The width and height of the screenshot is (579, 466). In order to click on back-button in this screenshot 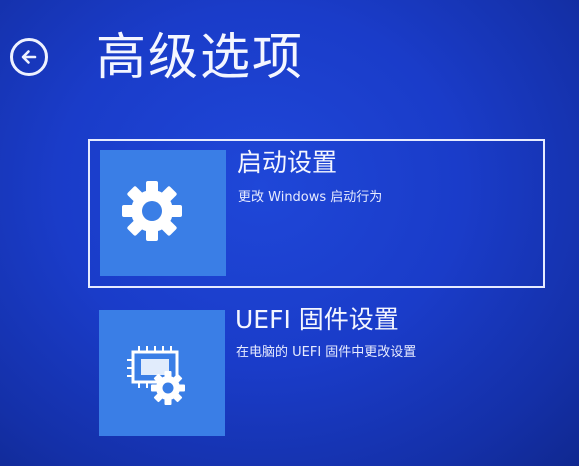, I will do `click(29, 57)`.